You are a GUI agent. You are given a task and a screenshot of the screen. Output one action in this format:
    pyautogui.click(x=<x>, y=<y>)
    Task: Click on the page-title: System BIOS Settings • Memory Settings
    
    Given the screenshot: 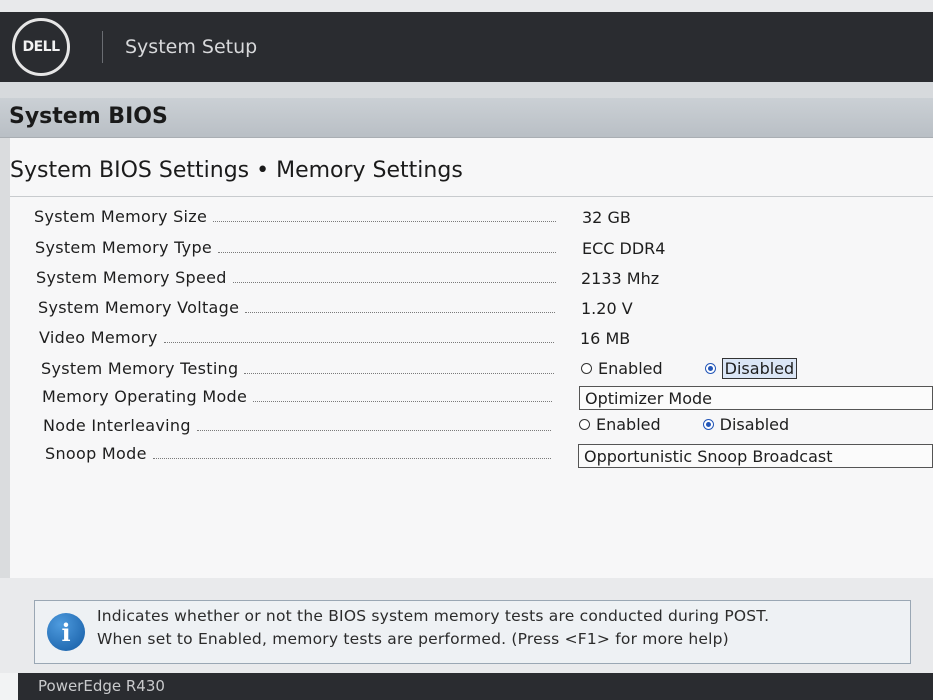 What is the action you would take?
    pyautogui.click(x=236, y=170)
    